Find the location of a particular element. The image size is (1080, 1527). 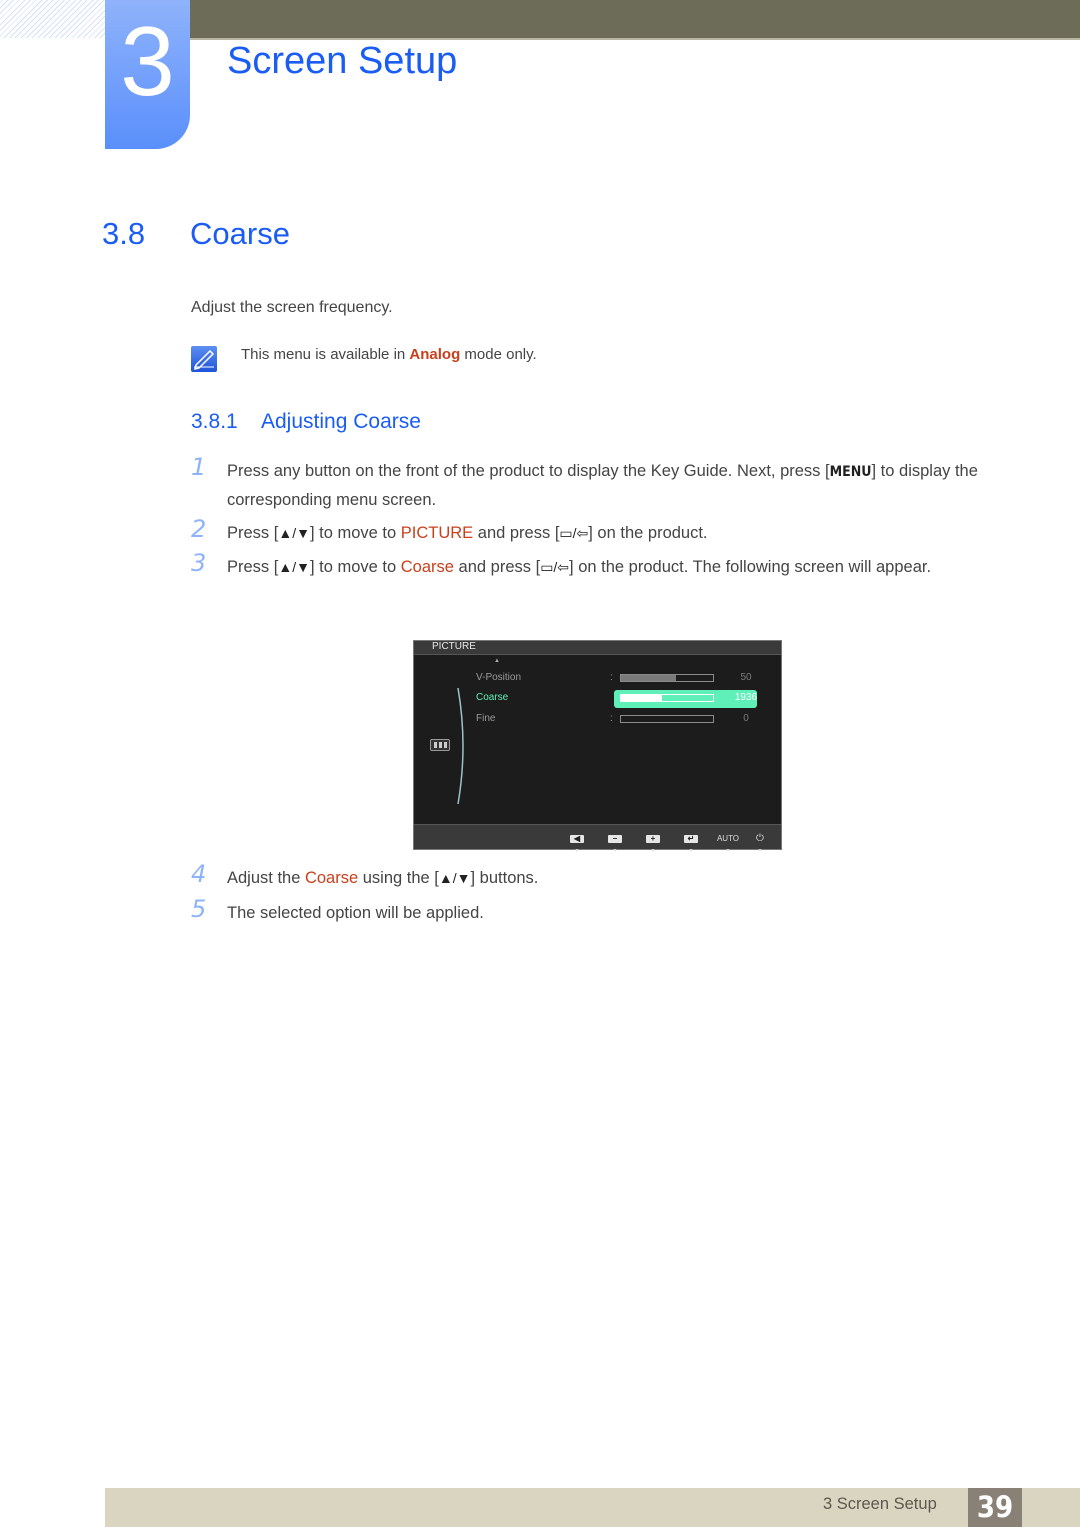

auto-label: AUTO is located at coordinates (728, 838).